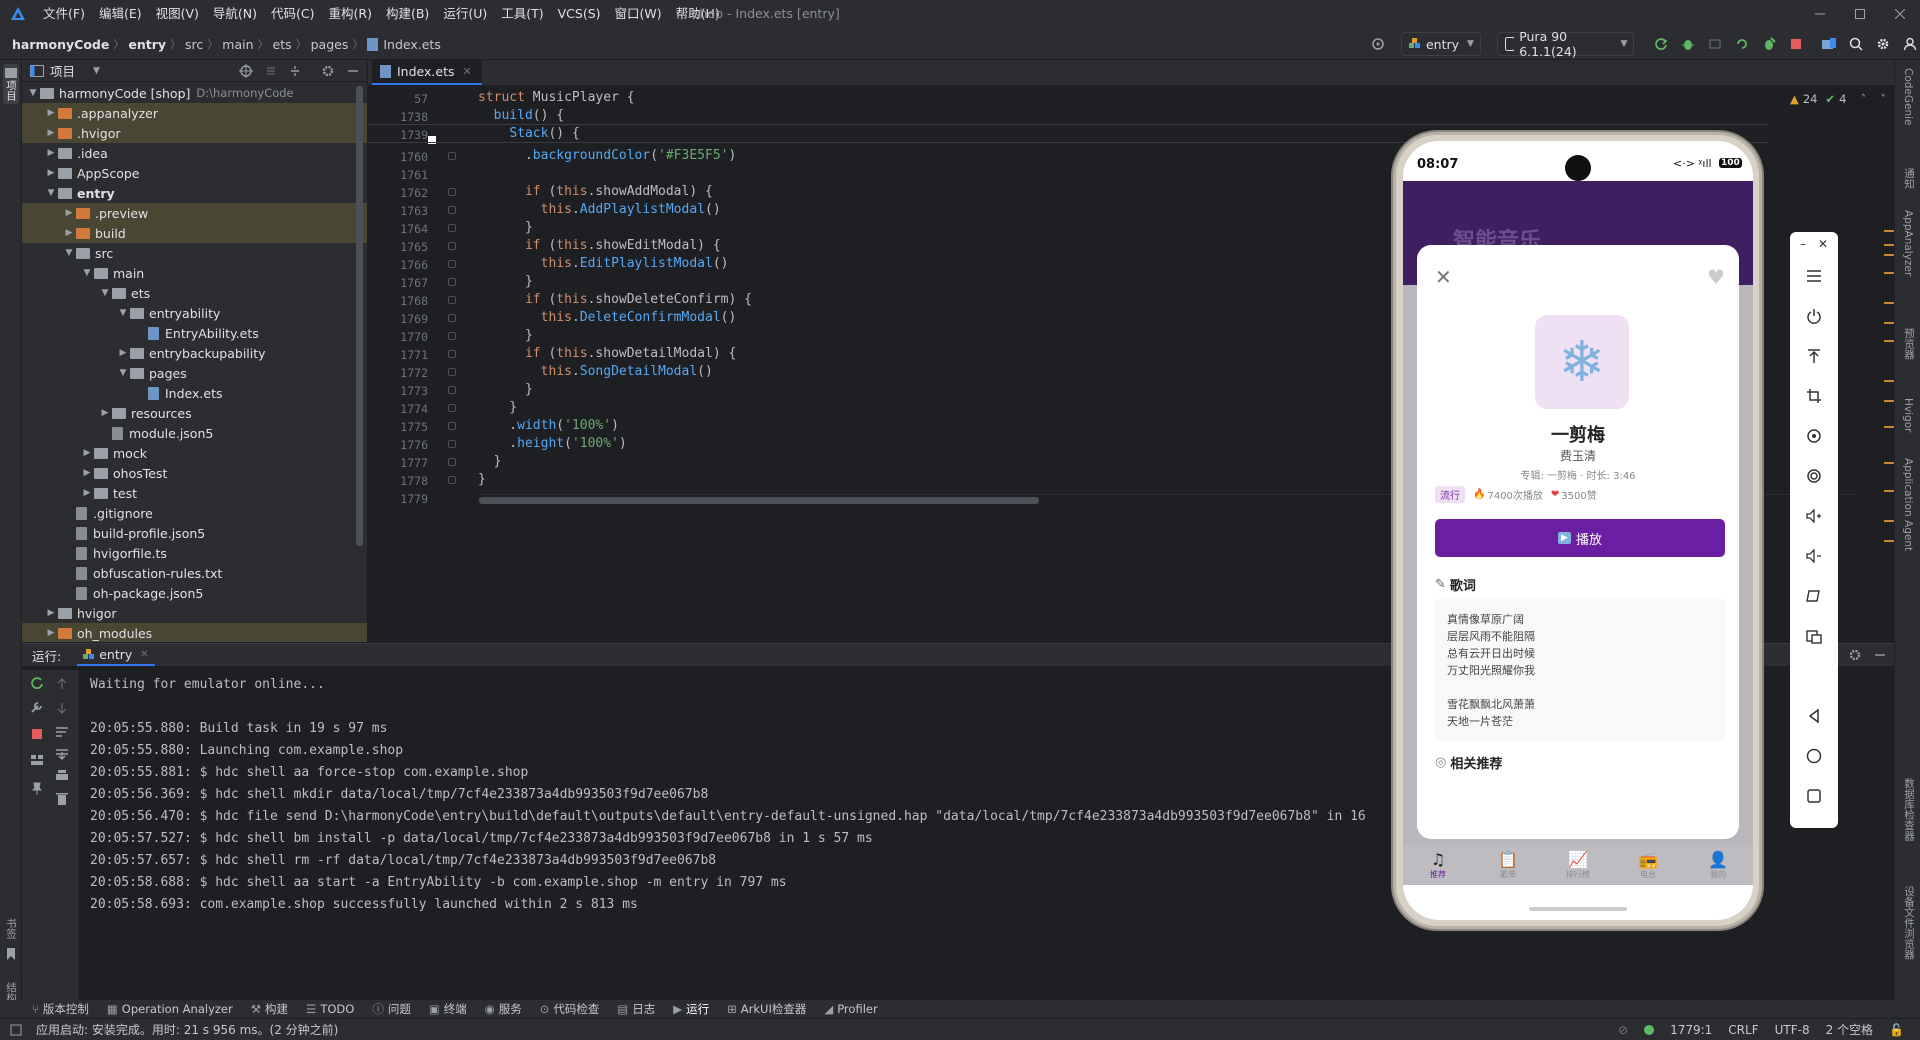 The image size is (1920, 1040). What do you see at coordinates (1814, 356) in the screenshot?
I see `upload-icon` at bounding box center [1814, 356].